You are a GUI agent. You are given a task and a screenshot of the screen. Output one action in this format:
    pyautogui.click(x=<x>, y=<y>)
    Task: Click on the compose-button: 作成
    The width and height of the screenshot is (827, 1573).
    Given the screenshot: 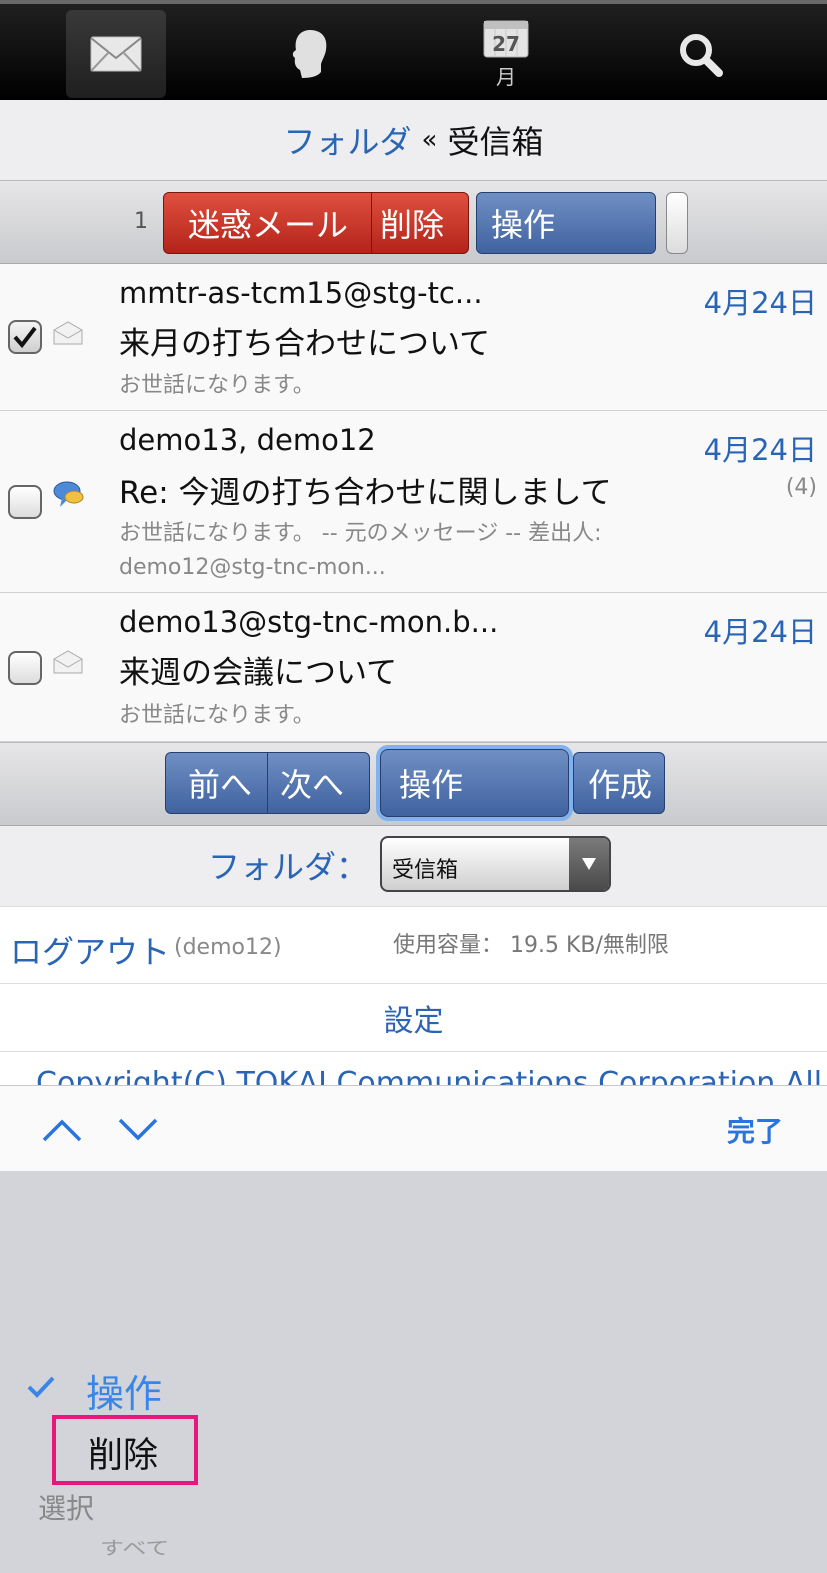 What is the action you would take?
    pyautogui.click(x=619, y=783)
    